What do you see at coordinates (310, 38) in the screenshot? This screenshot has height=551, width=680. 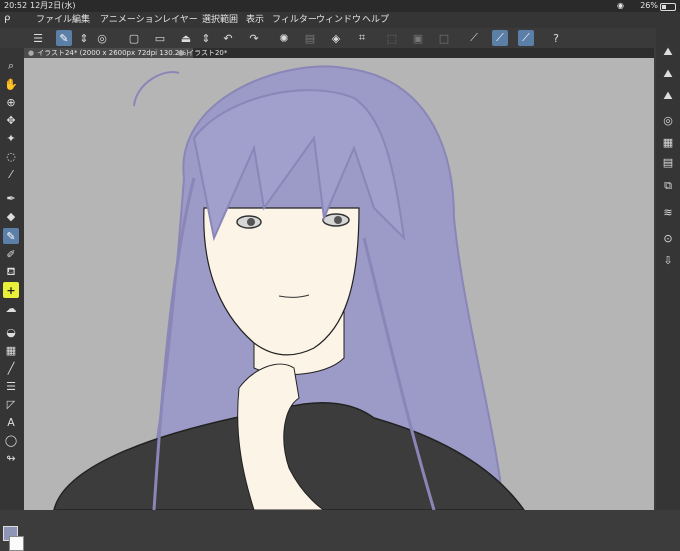 I see `clear-icon: ▤` at bounding box center [310, 38].